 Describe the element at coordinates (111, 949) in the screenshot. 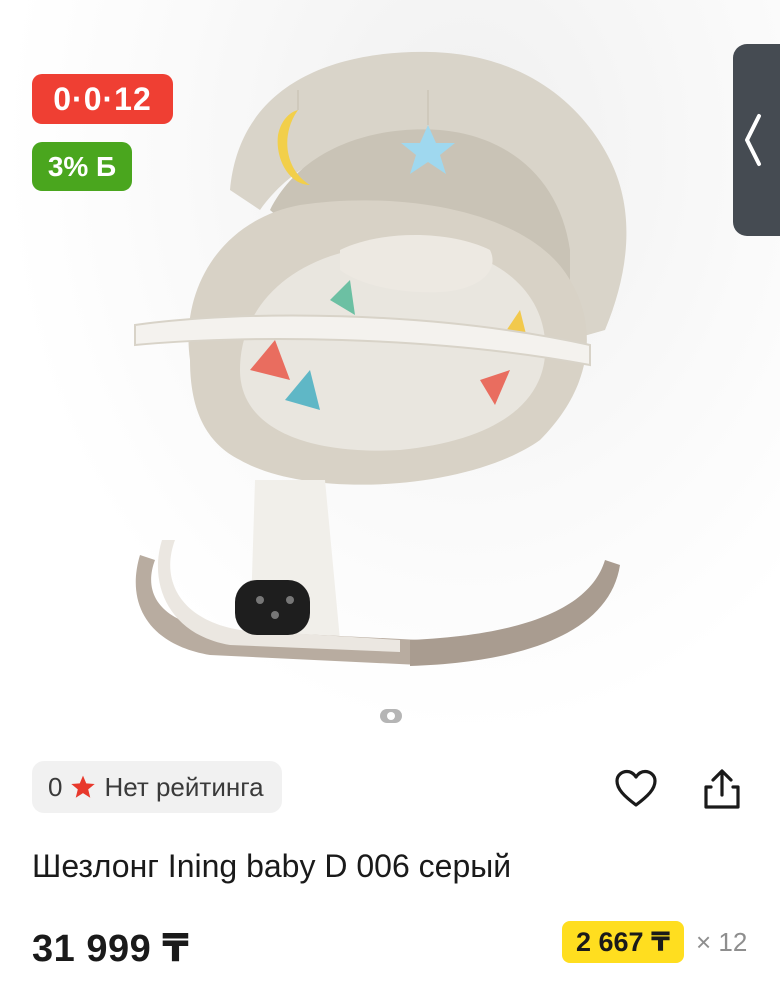

I see `product-price: 31 999 ₸` at that location.